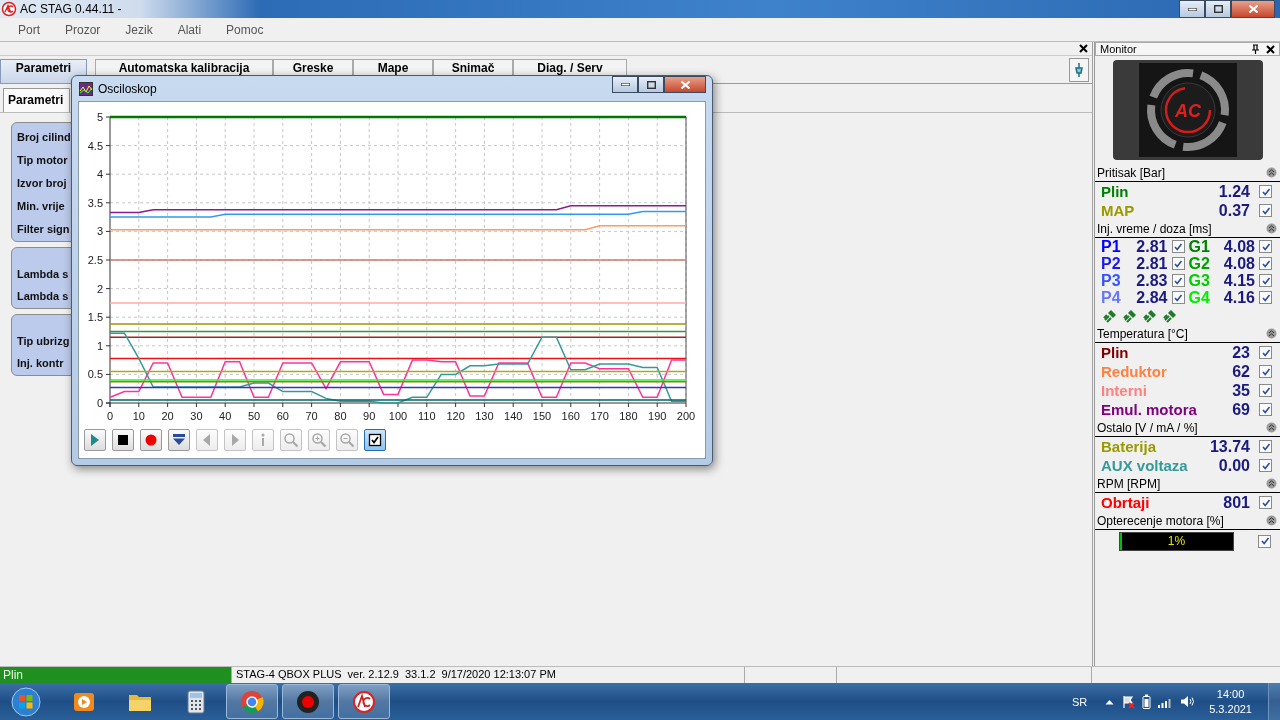  Describe the element at coordinates (245, 29) in the screenshot. I see `menu-item: Pomoc` at that location.